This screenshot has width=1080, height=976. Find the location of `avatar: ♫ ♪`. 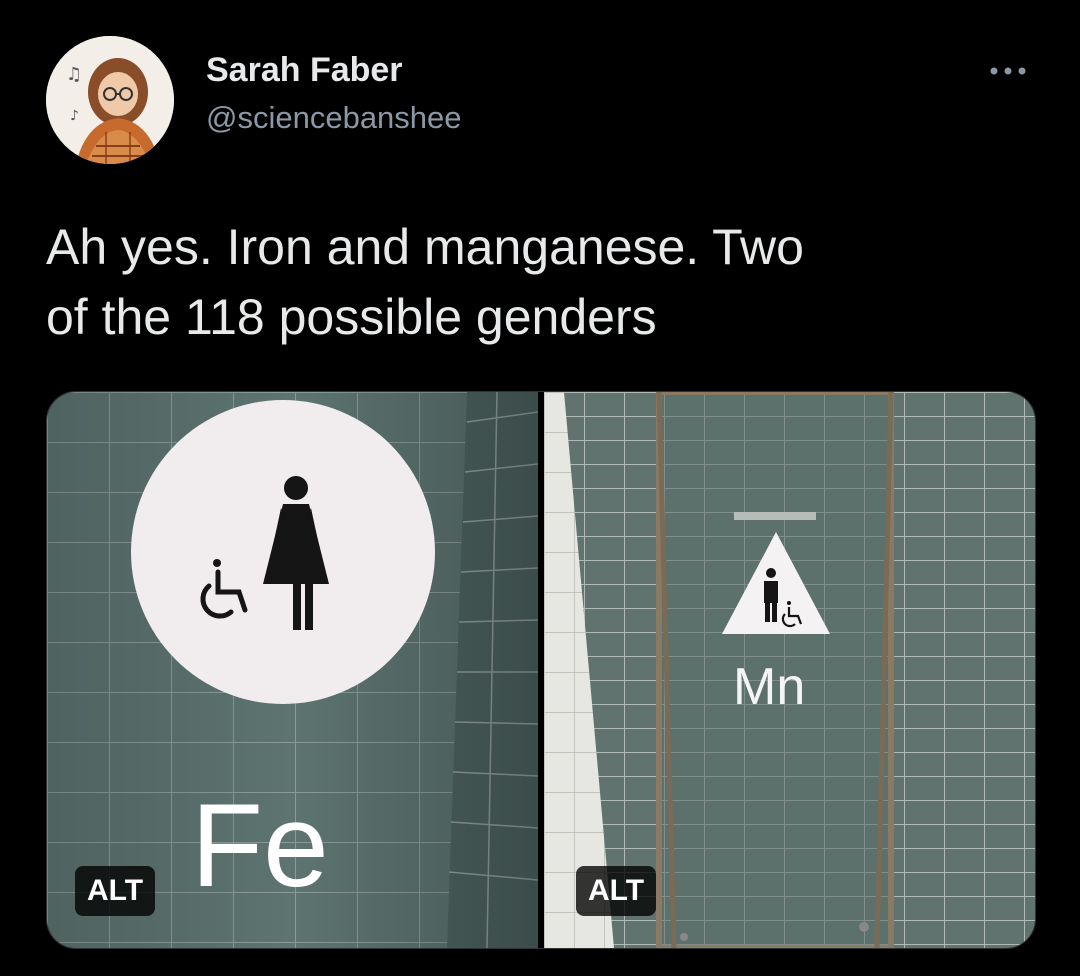

avatar: ♫ ♪ is located at coordinates (110, 100).